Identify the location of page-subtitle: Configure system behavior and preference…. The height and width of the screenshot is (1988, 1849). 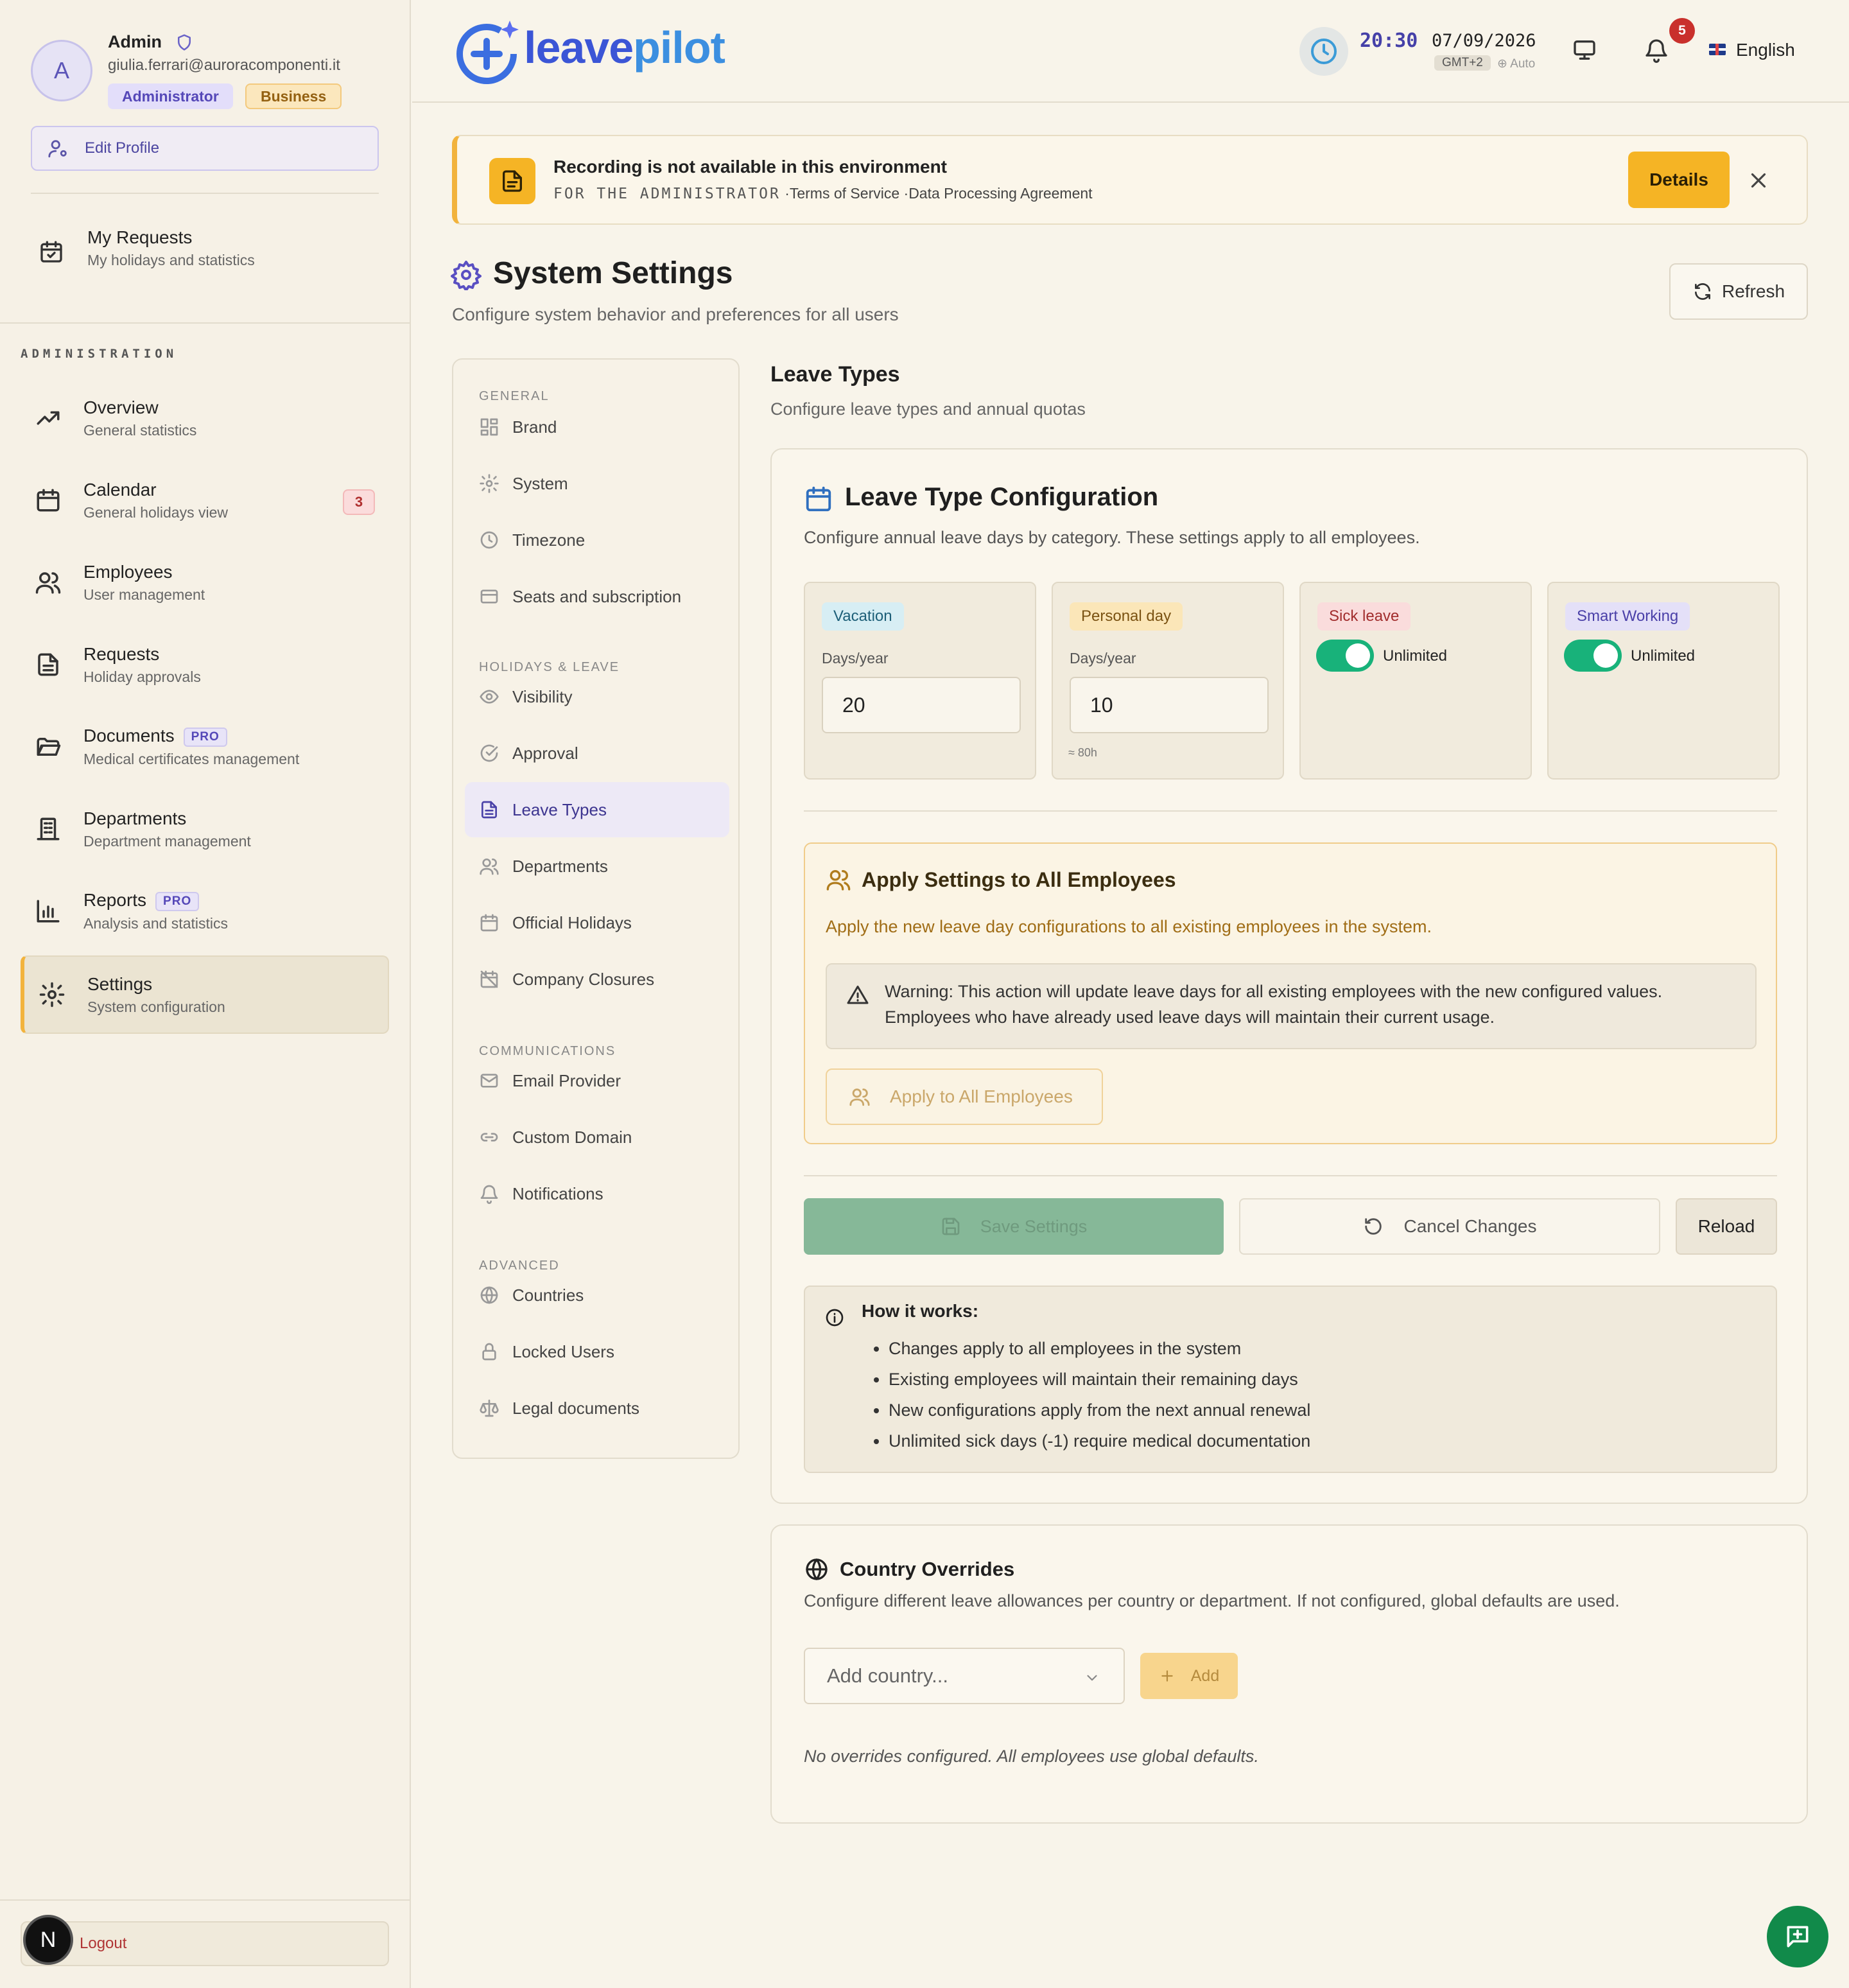
(675, 314).